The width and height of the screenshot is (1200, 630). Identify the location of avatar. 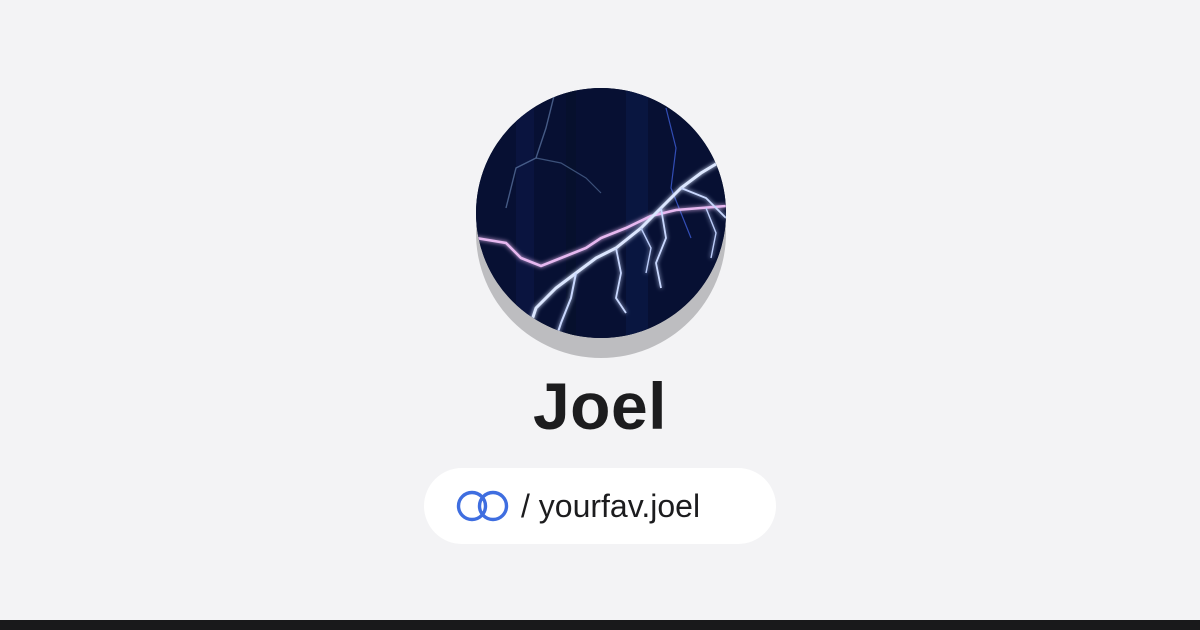
(601, 213).